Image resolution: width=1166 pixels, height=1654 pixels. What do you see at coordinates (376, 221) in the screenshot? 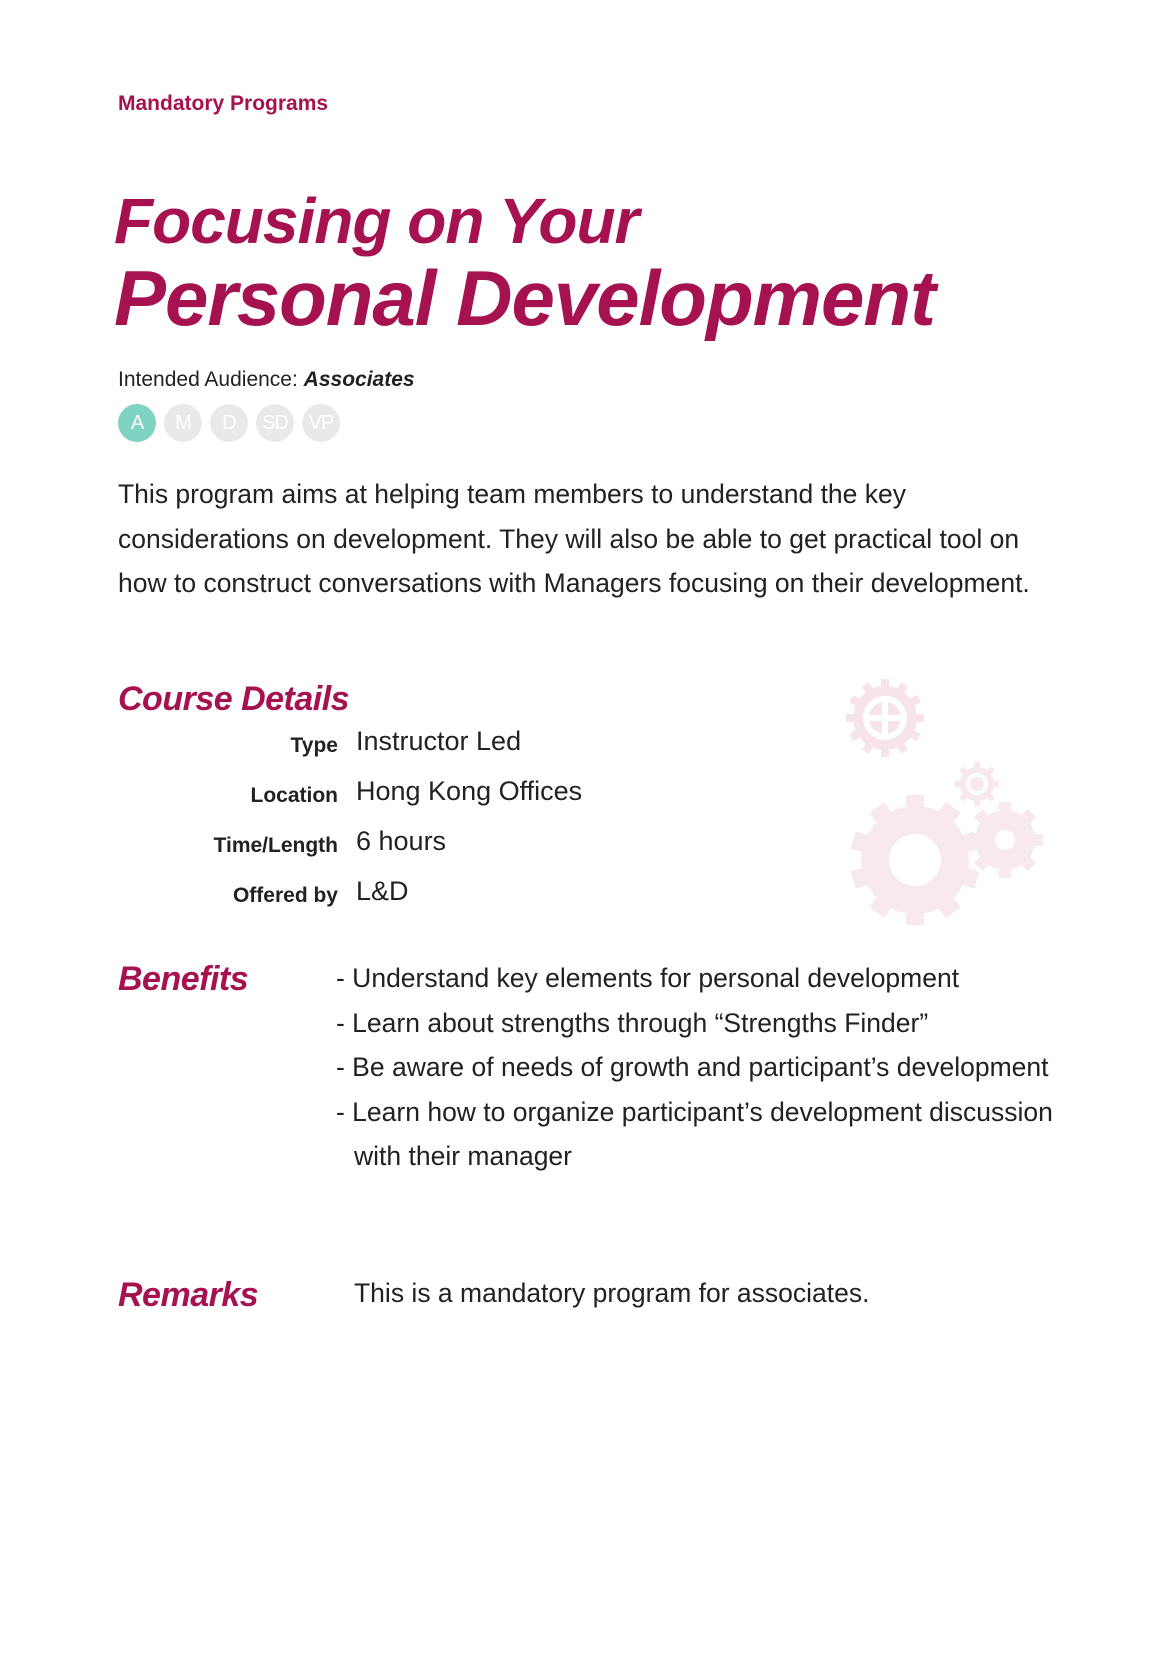
I see `title-line-1: Focusing on Your` at bounding box center [376, 221].